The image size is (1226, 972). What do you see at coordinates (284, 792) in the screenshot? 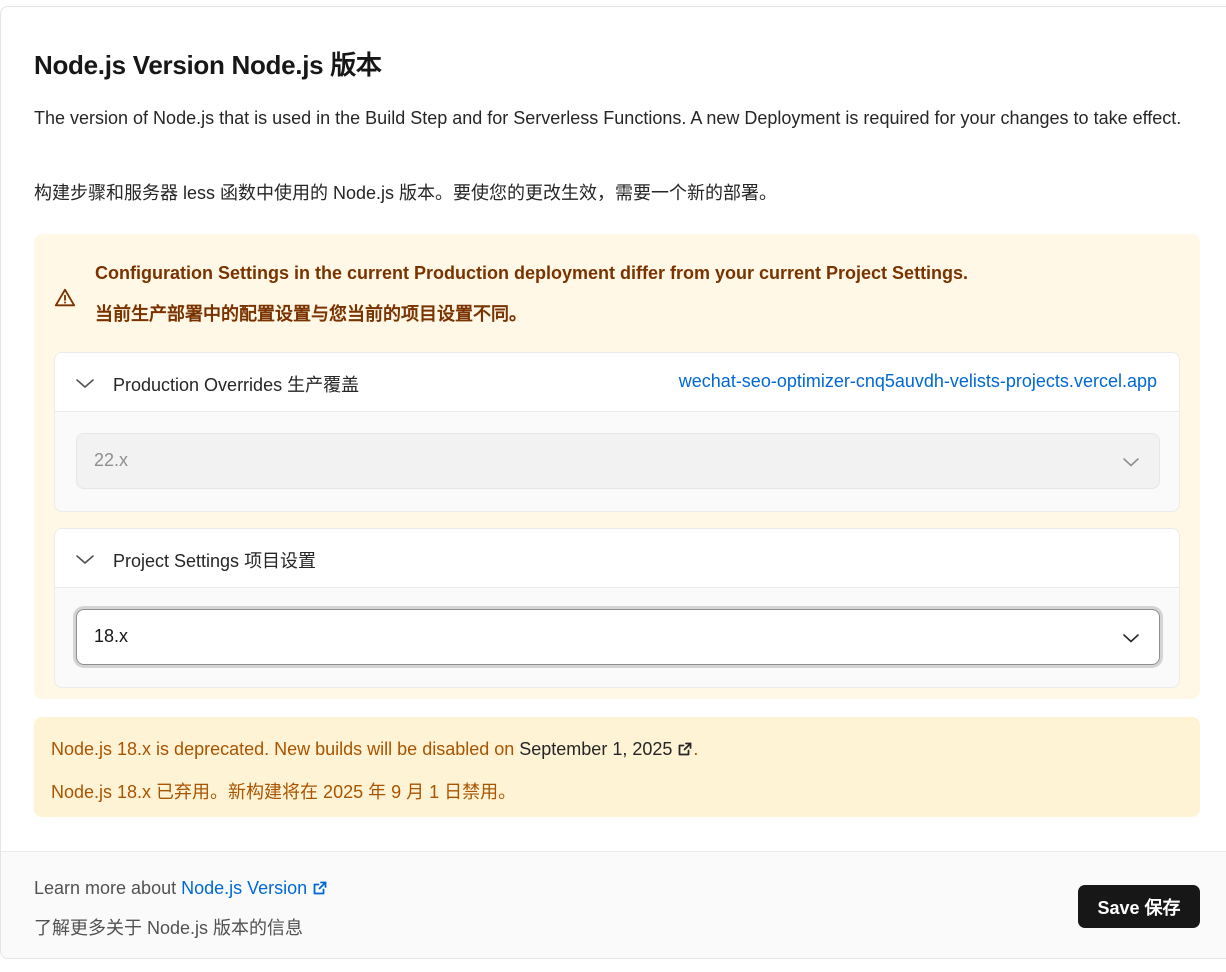
I see `deprecation-message-zh: Node.js 18.x 已弃用。新构建将在 2025 年 9 月 1 日禁用。` at bounding box center [284, 792].